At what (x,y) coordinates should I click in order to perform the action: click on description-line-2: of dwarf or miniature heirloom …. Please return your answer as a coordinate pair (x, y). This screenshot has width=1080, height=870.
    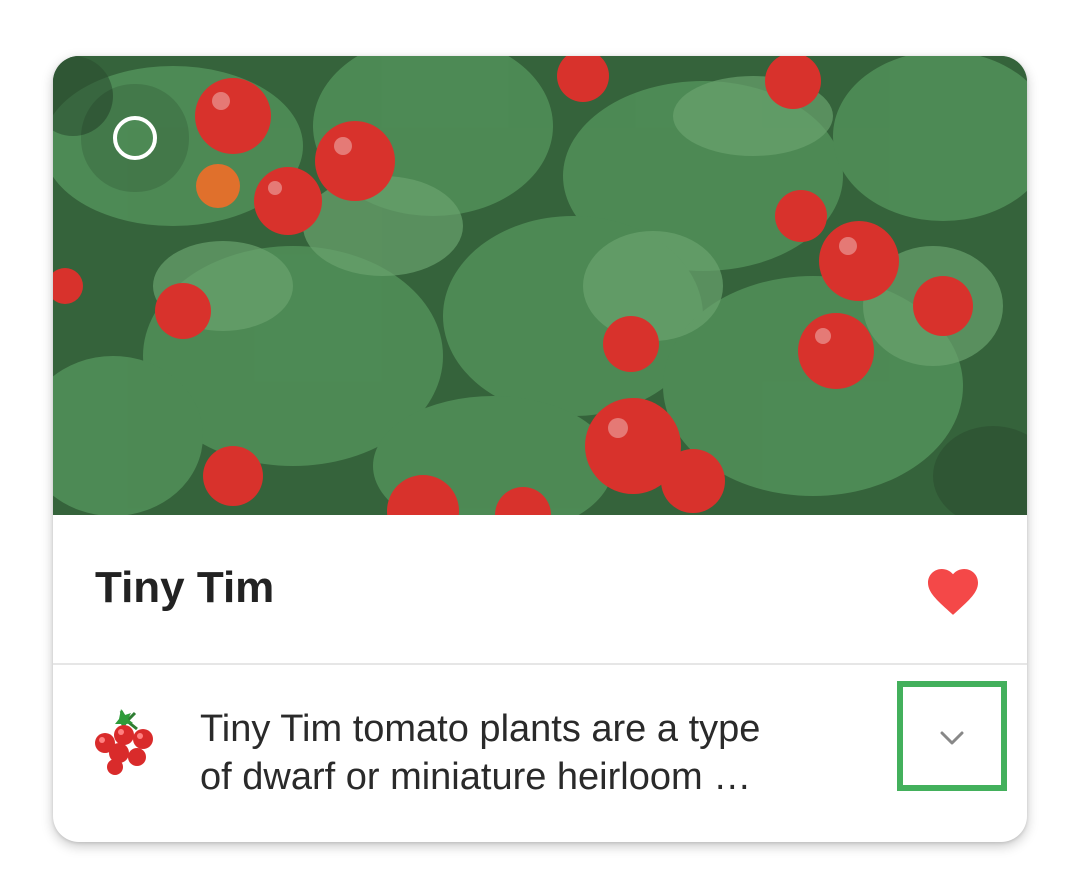
    Looking at the image, I should click on (476, 777).